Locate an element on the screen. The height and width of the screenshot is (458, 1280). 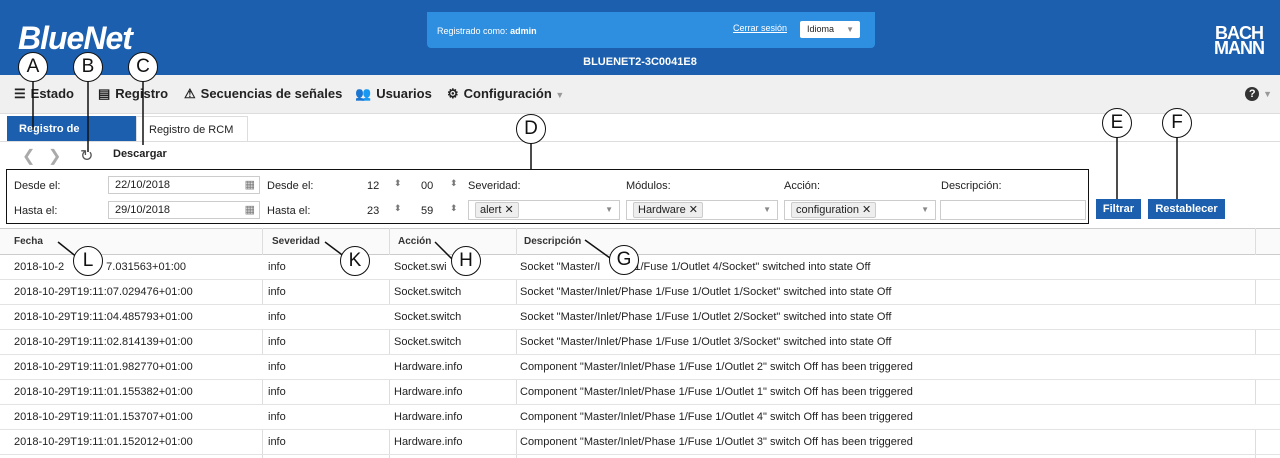
refresh-icon: ↻ is located at coordinates (86, 156).